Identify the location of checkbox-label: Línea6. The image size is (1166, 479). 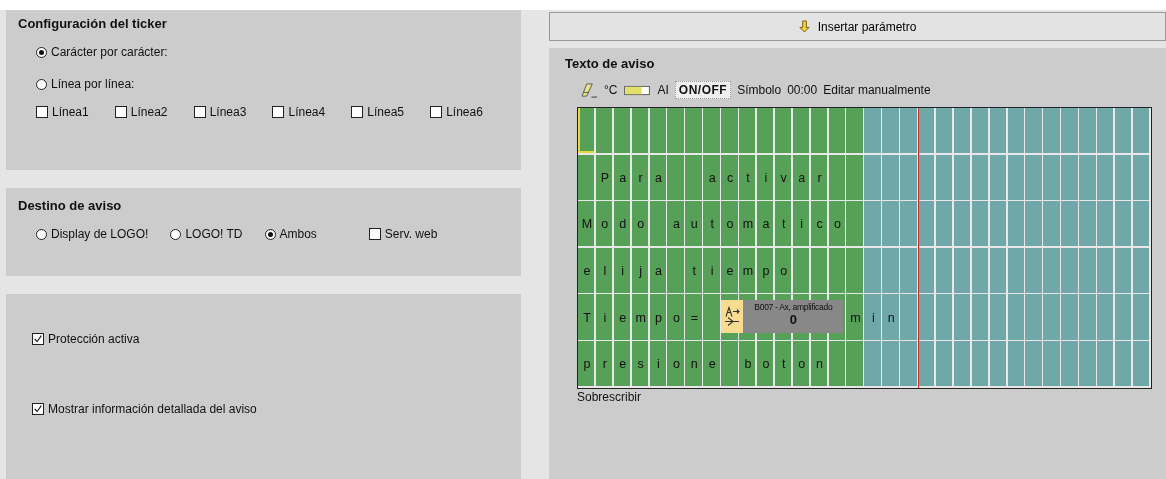
(464, 112).